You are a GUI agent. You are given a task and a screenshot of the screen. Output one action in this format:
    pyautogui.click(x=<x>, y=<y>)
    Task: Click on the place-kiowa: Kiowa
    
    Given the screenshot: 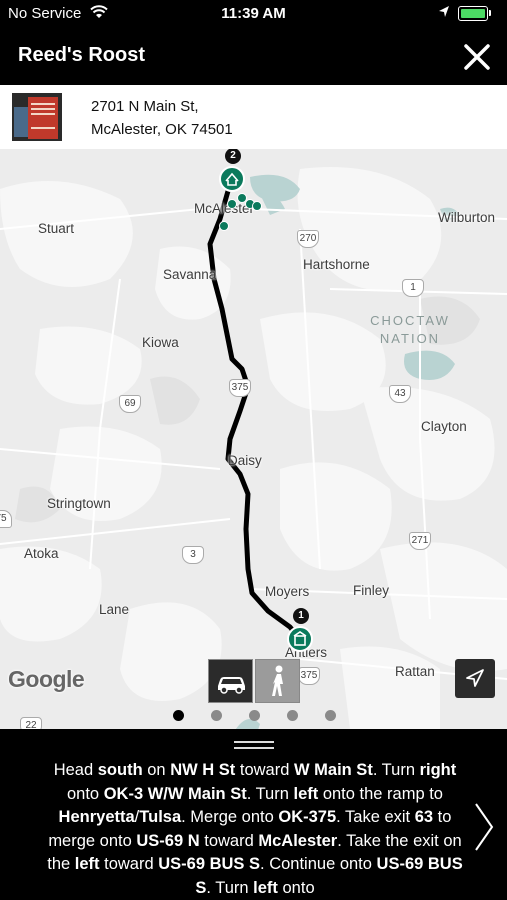 What is the action you would take?
    pyautogui.click(x=160, y=342)
    